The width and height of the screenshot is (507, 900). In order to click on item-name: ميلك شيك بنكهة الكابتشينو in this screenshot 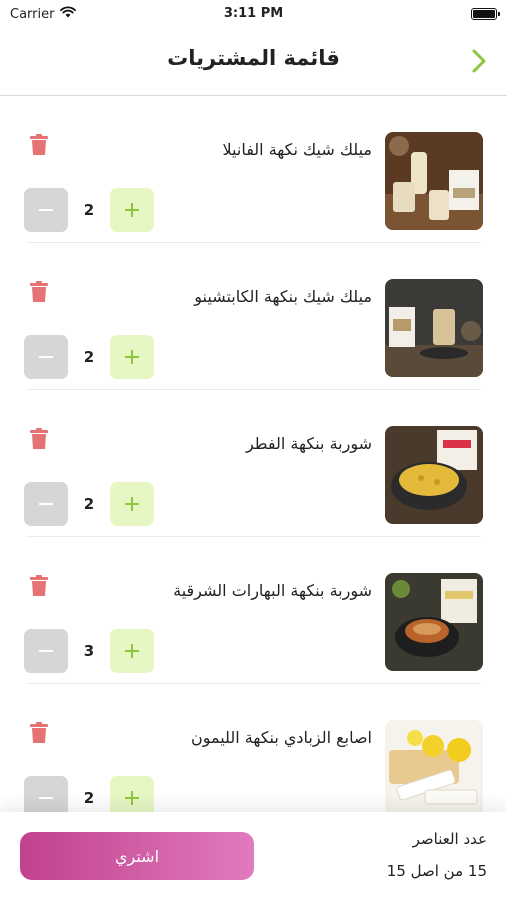, I will do `click(283, 296)`.